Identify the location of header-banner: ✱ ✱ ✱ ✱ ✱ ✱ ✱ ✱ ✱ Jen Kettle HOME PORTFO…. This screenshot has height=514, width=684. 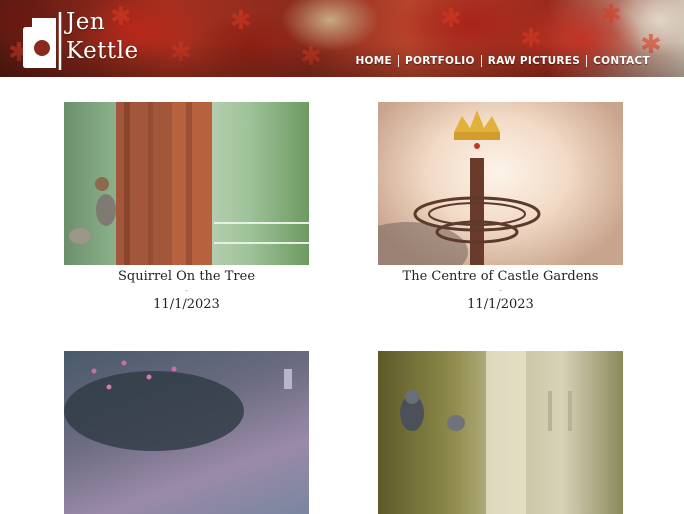
(342, 38).